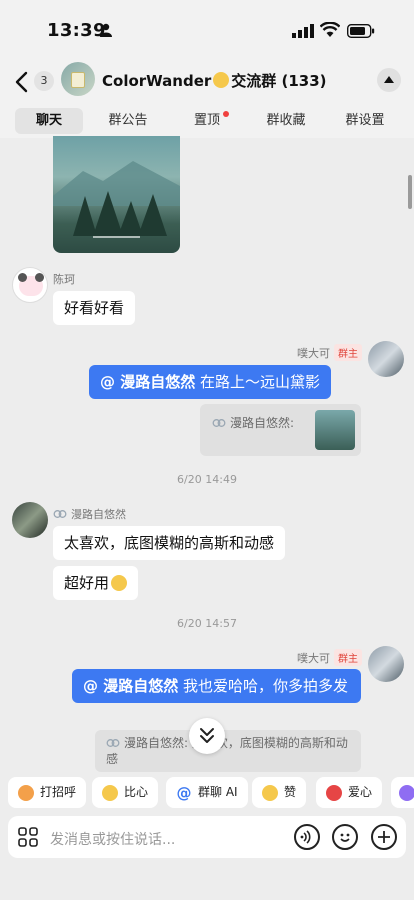 This screenshot has height=900, width=414. I want to click on person-icon, so click(106, 30).